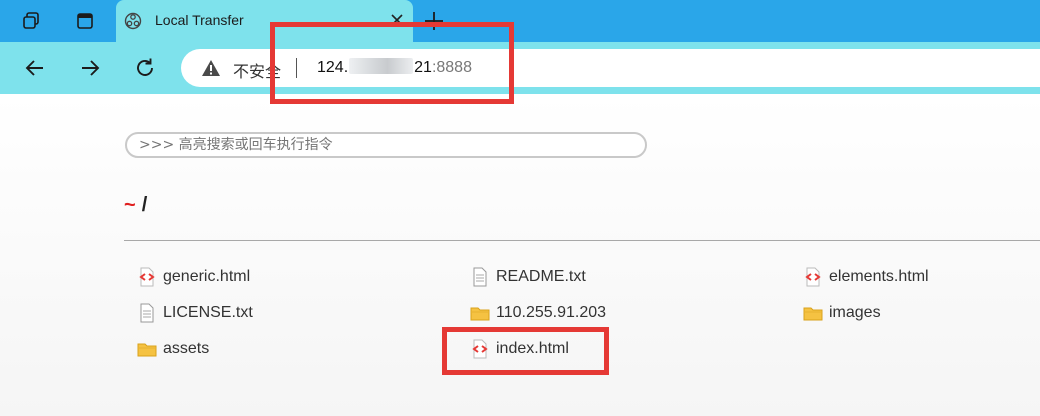 This screenshot has height=416, width=1040. What do you see at coordinates (520, 21) in the screenshot?
I see `tab-strip: Local Transfer` at bounding box center [520, 21].